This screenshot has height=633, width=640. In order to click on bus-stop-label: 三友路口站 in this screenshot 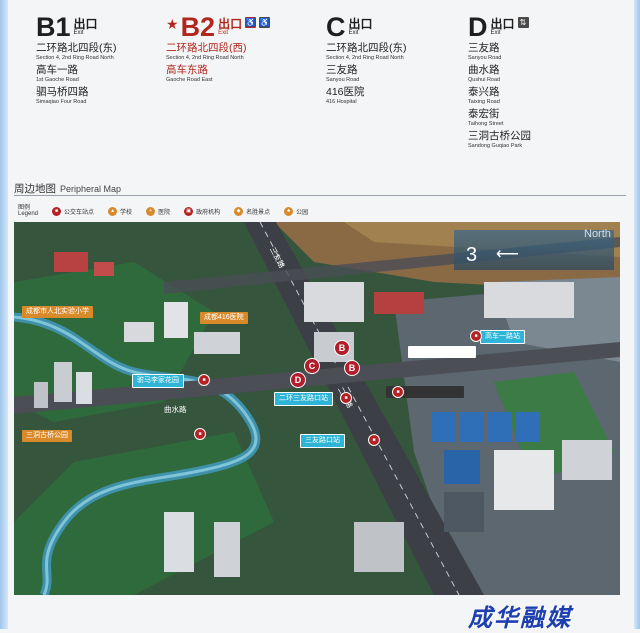, I will do `click(322, 441)`.